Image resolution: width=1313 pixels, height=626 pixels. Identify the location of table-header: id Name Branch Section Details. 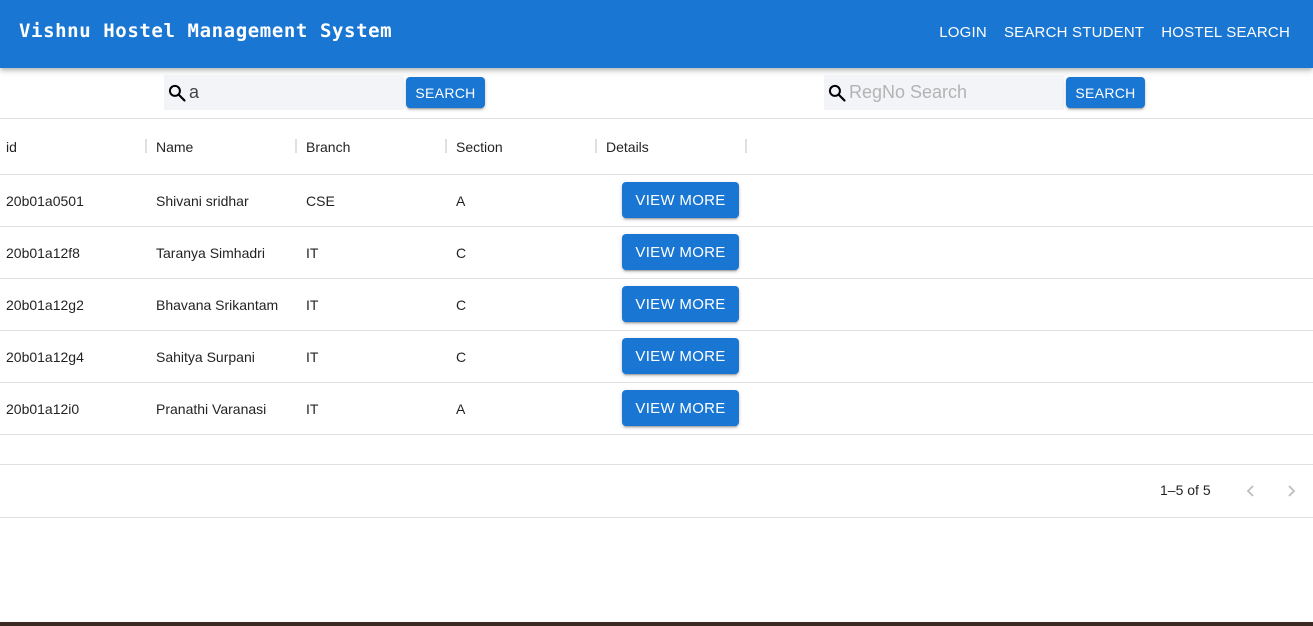
(656, 146).